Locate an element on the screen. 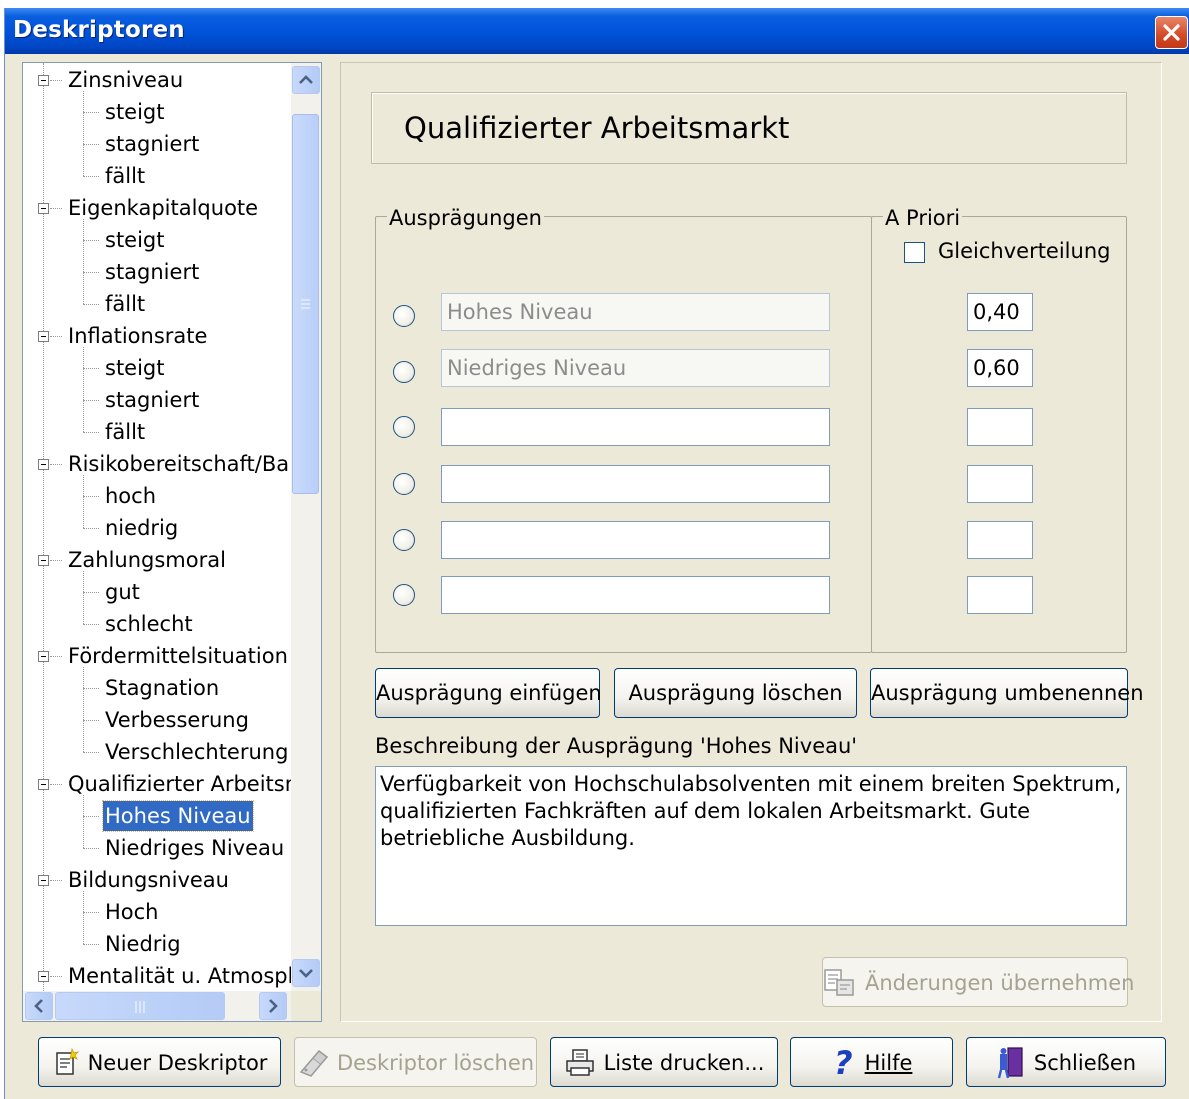 This screenshot has width=1189, height=1099. prior-field: 0,60 is located at coordinates (1000, 368).